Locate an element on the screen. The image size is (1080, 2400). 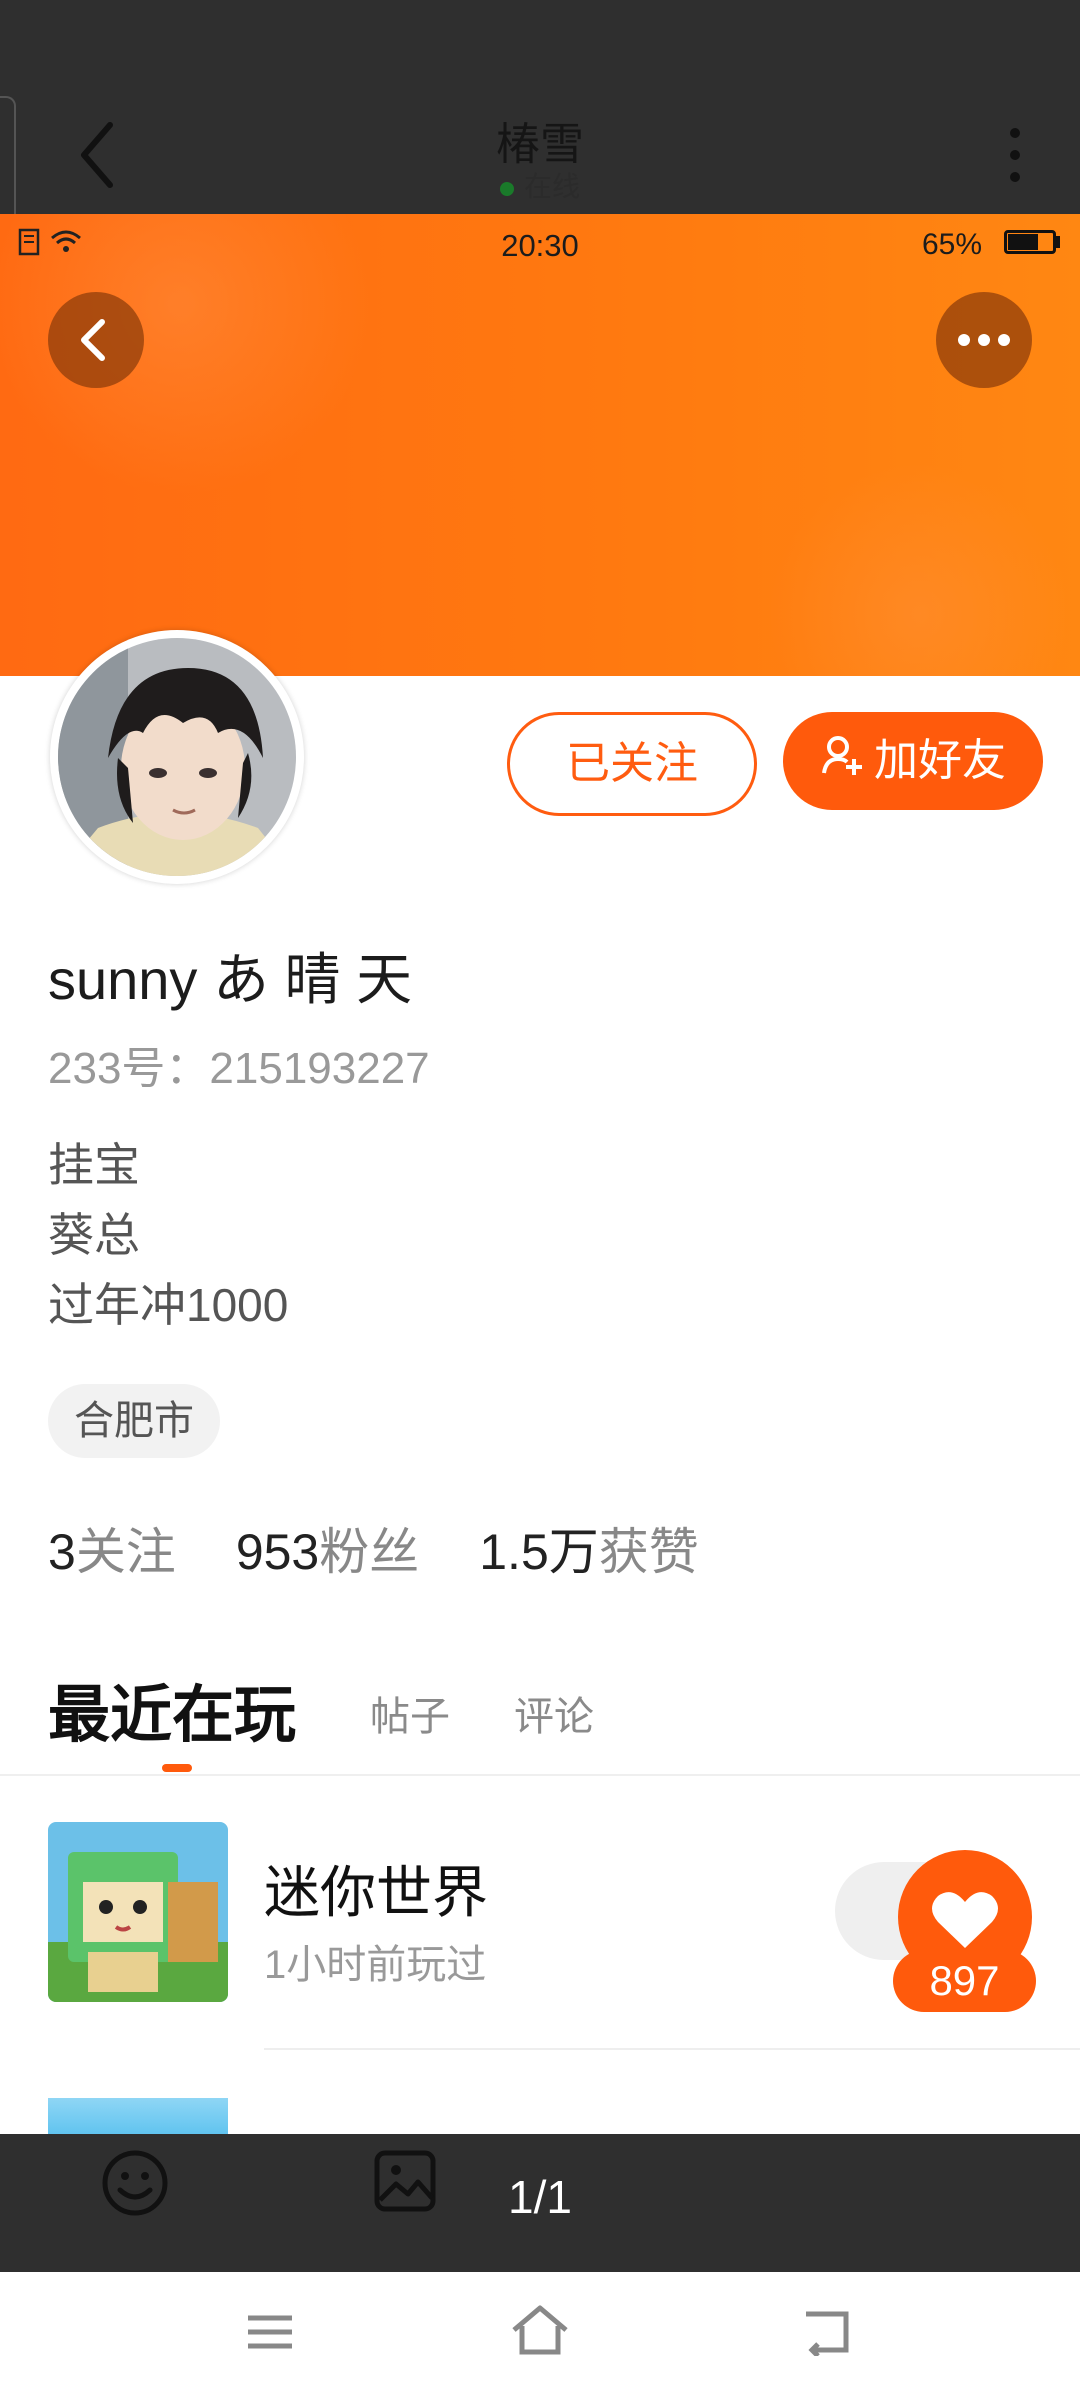
profile-stats: 3关注 953粉丝 1.5万获赞 is located at coordinates (403, 1548).